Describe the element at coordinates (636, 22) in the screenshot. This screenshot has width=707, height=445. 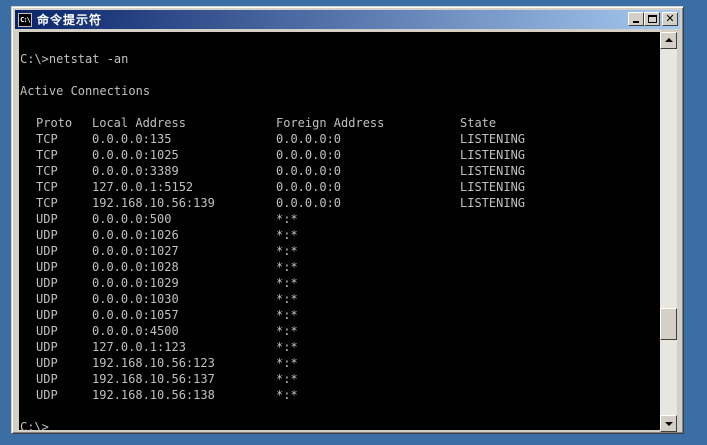
I see `minimize-icon` at that location.